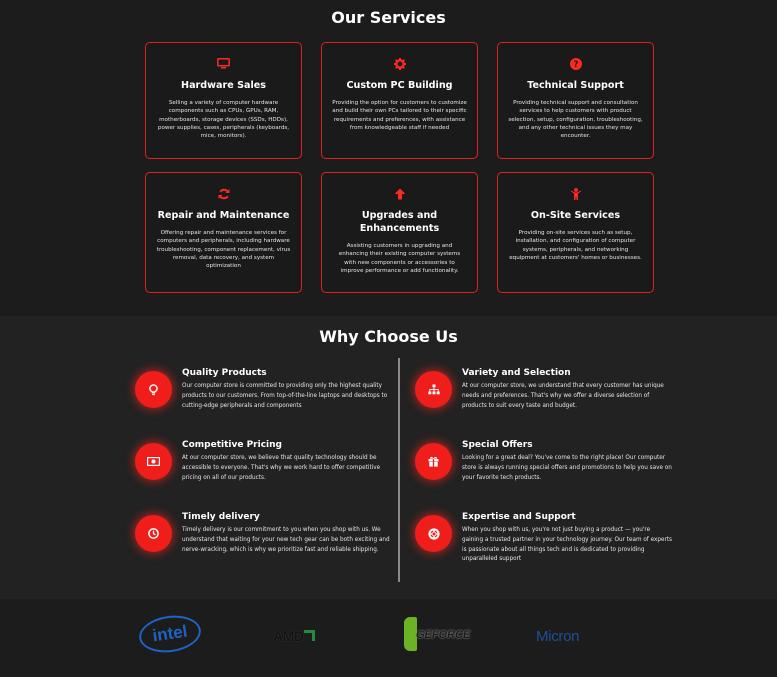 Image resolution: width=777 pixels, height=677 pixels. What do you see at coordinates (224, 373) in the screenshot?
I see `feature-title: Quality Products` at bounding box center [224, 373].